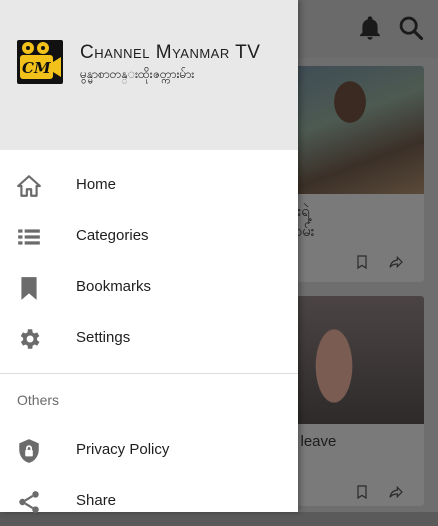 The height and width of the screenshot is (526, 438). I want to click on menu-item-label: Categories, so click(112, 235).